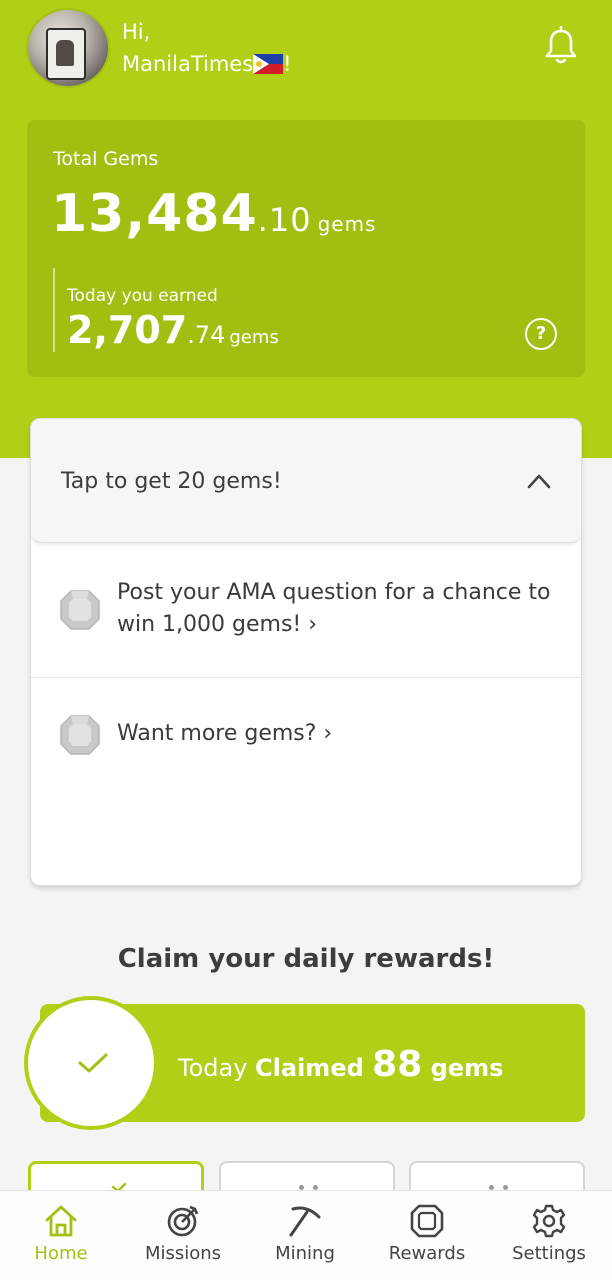 The width and height of the screenshot is (612, 1280). I want to click on checkmark-icon, so click(93, 1063).